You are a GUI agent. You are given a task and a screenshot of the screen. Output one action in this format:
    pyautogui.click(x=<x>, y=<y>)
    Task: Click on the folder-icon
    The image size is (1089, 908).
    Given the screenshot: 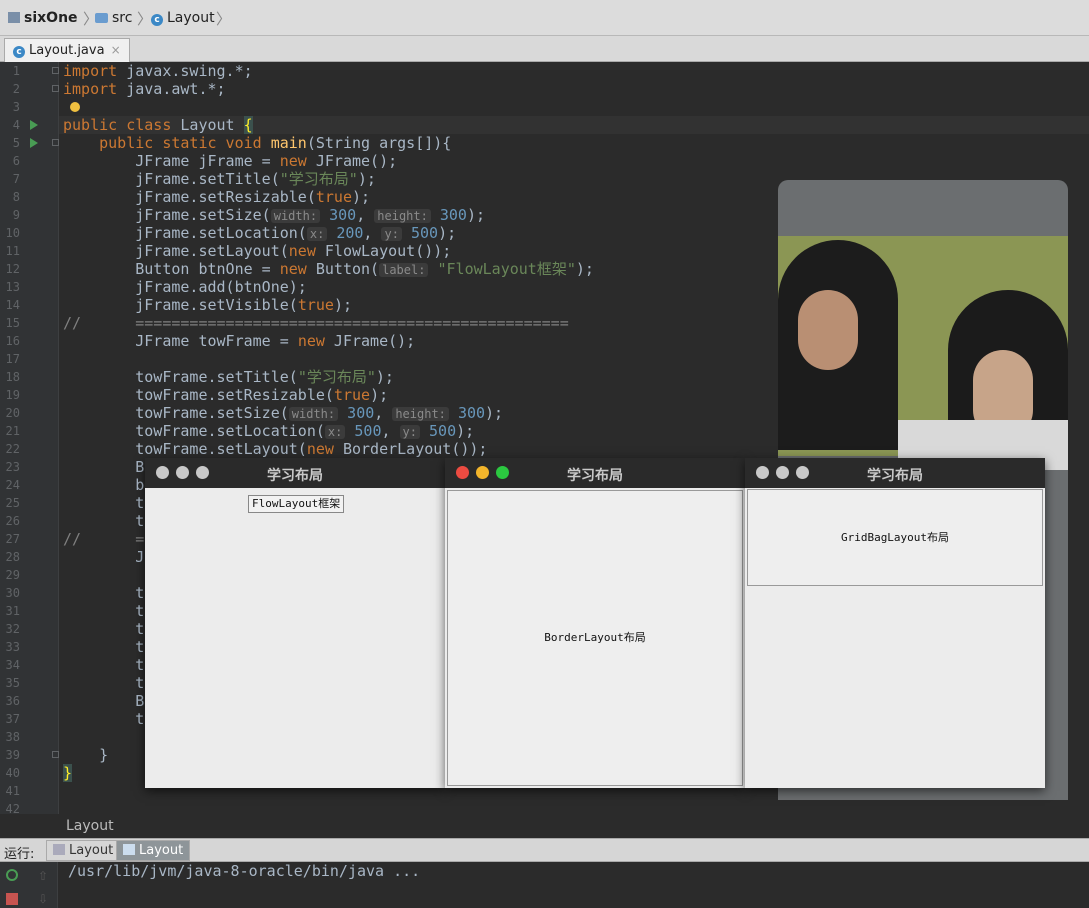 What is the action you would take?
    pyautogui.click(x=101, y=18)
    